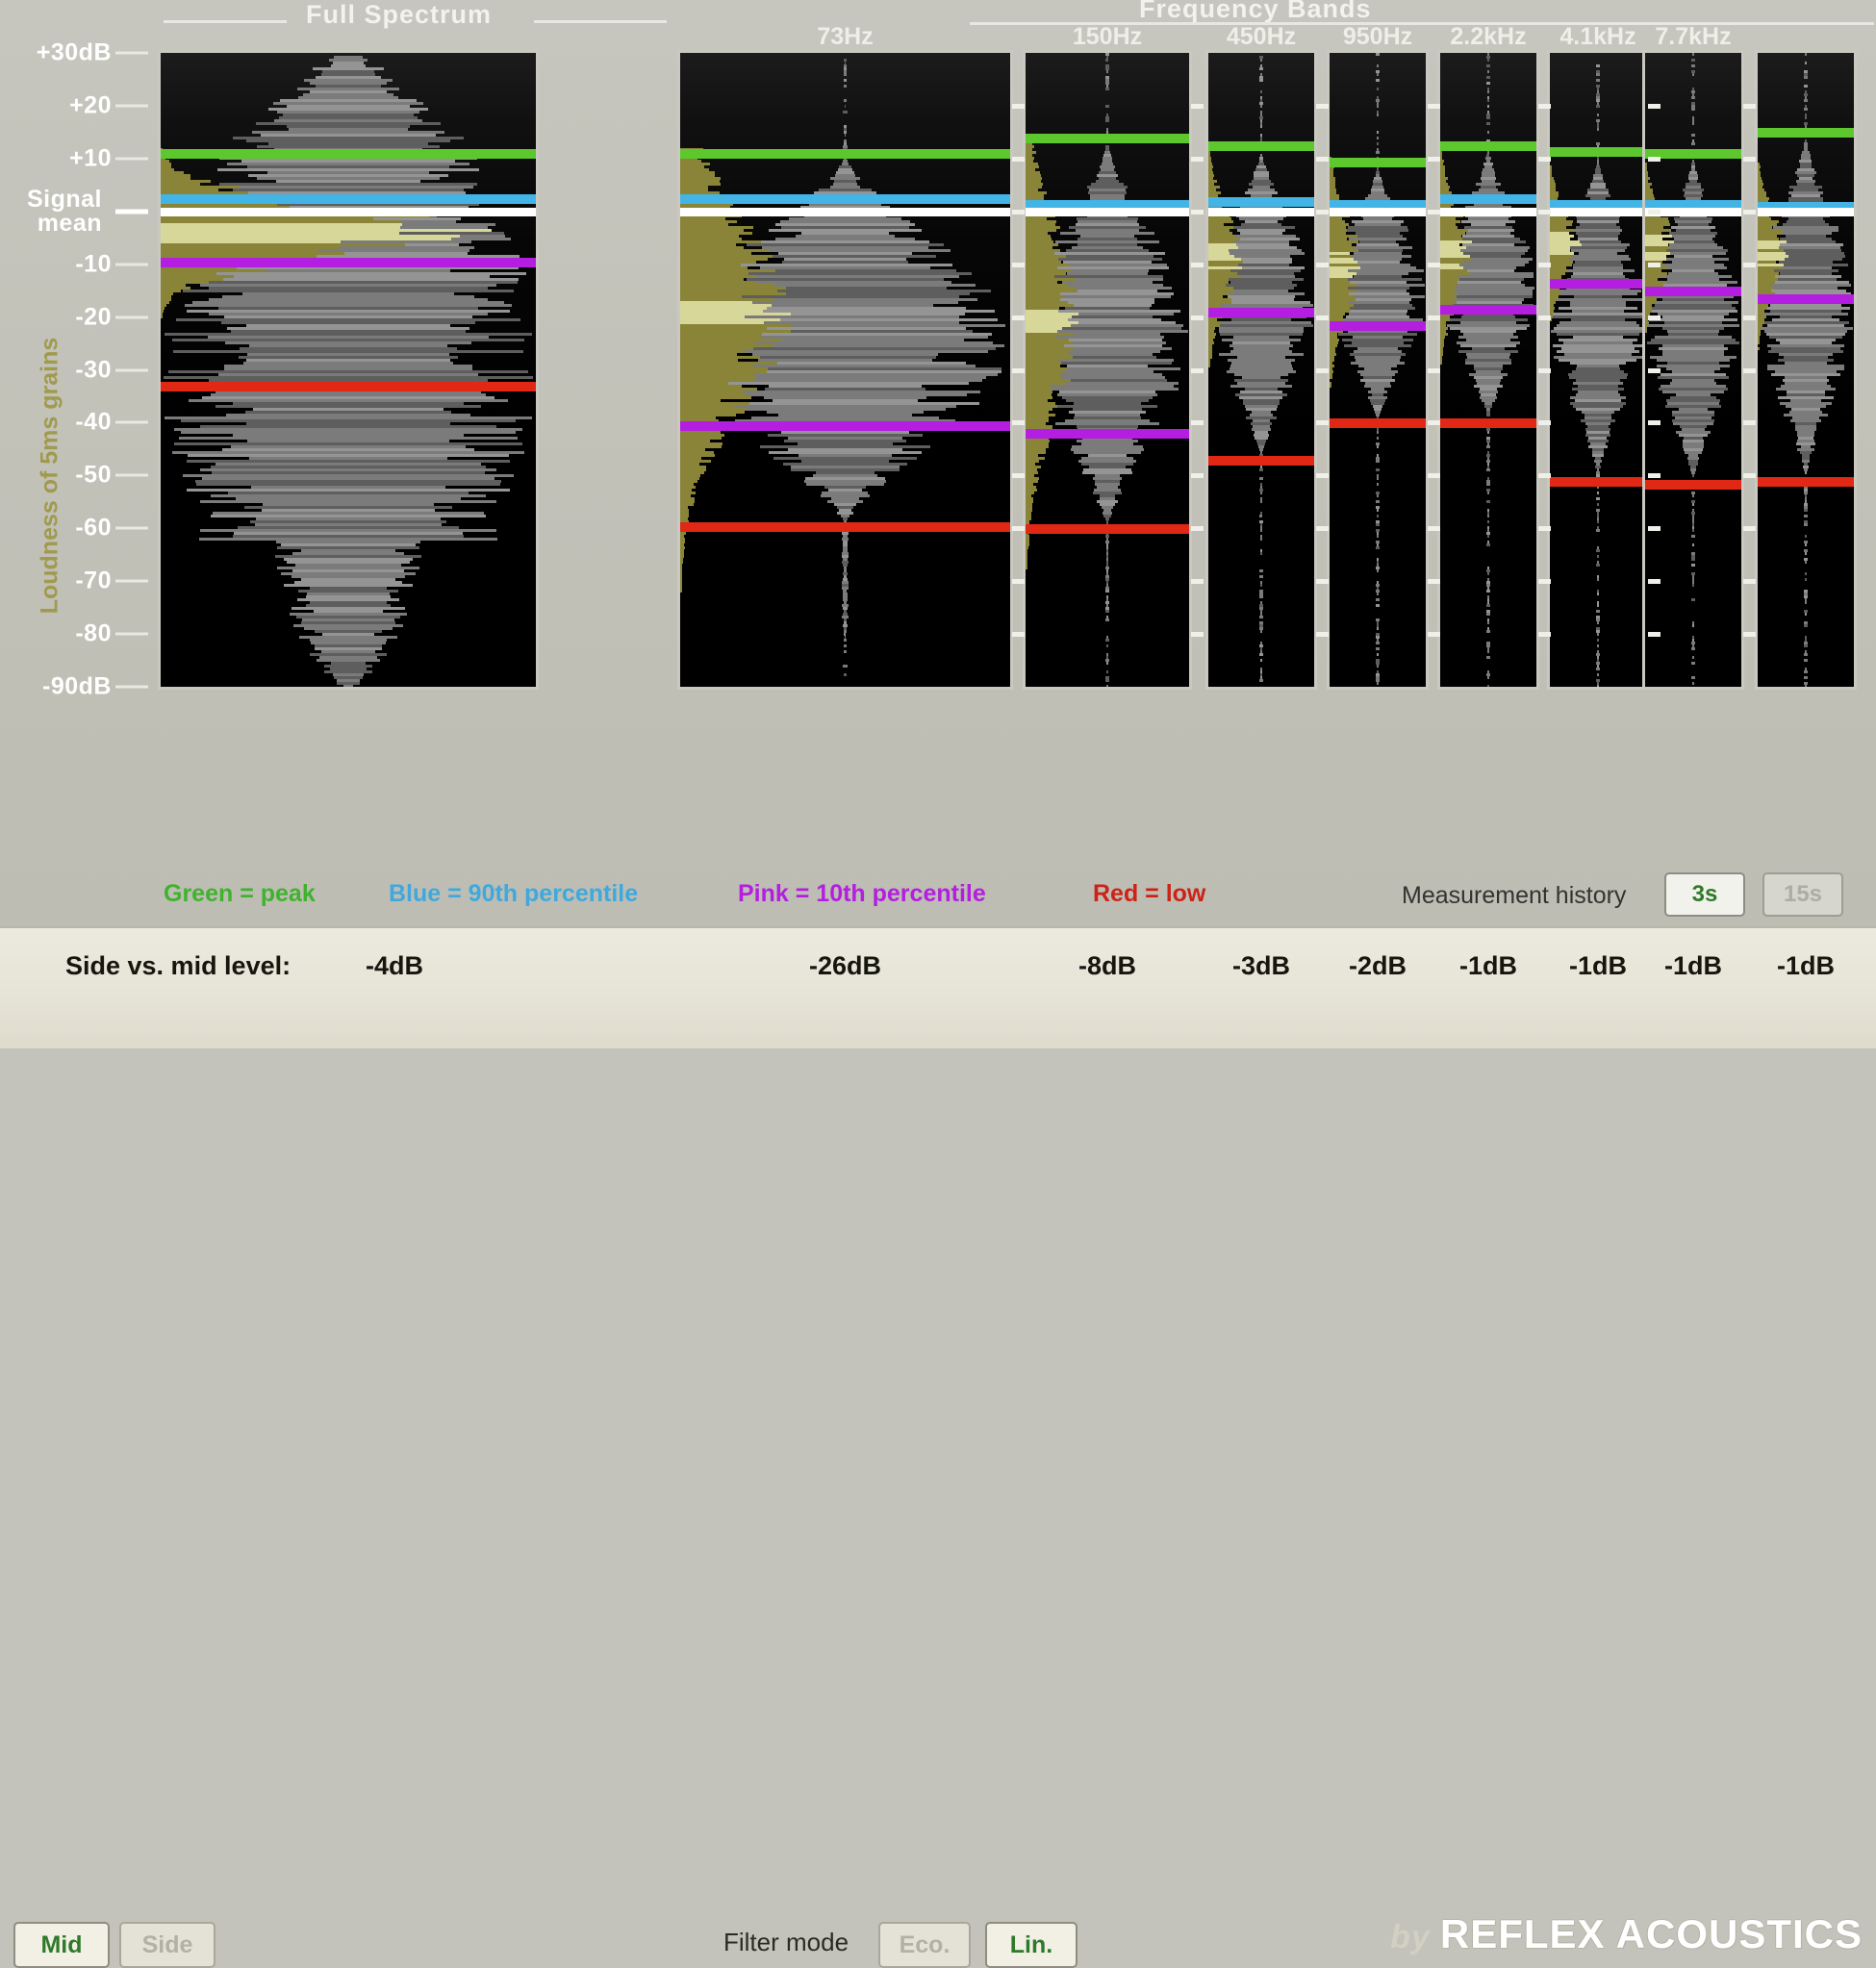 Image resolution: width=1876 pixels, height=1968 pixels. I want to click on frequency-bands-title: Frequency Bands, so click(1255, 11).